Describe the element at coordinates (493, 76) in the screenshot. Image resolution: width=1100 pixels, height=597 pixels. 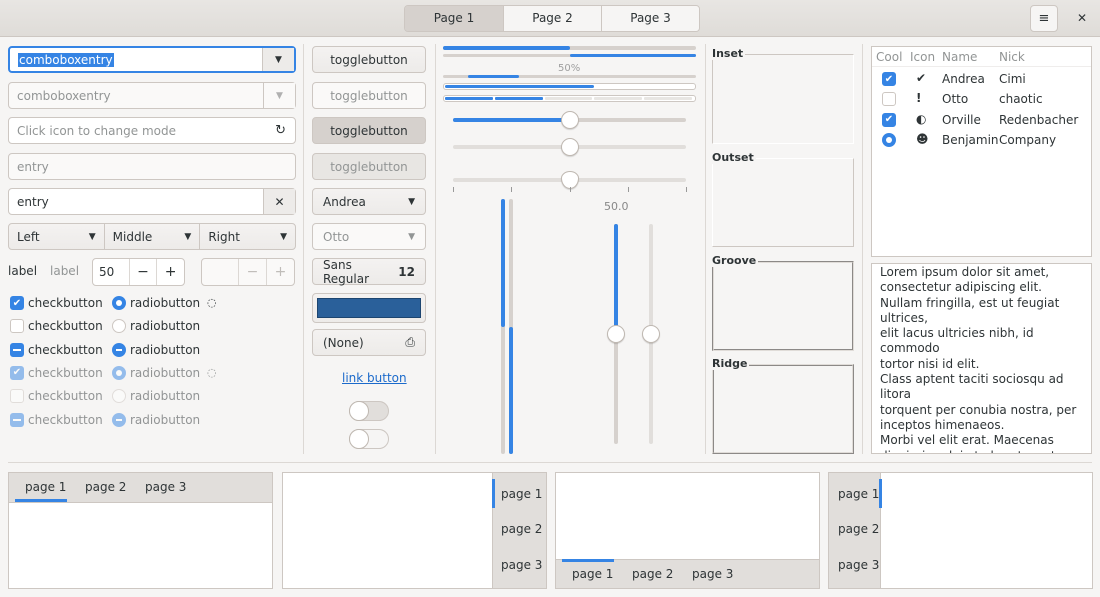
I see `progress-pulse-block` at that location.